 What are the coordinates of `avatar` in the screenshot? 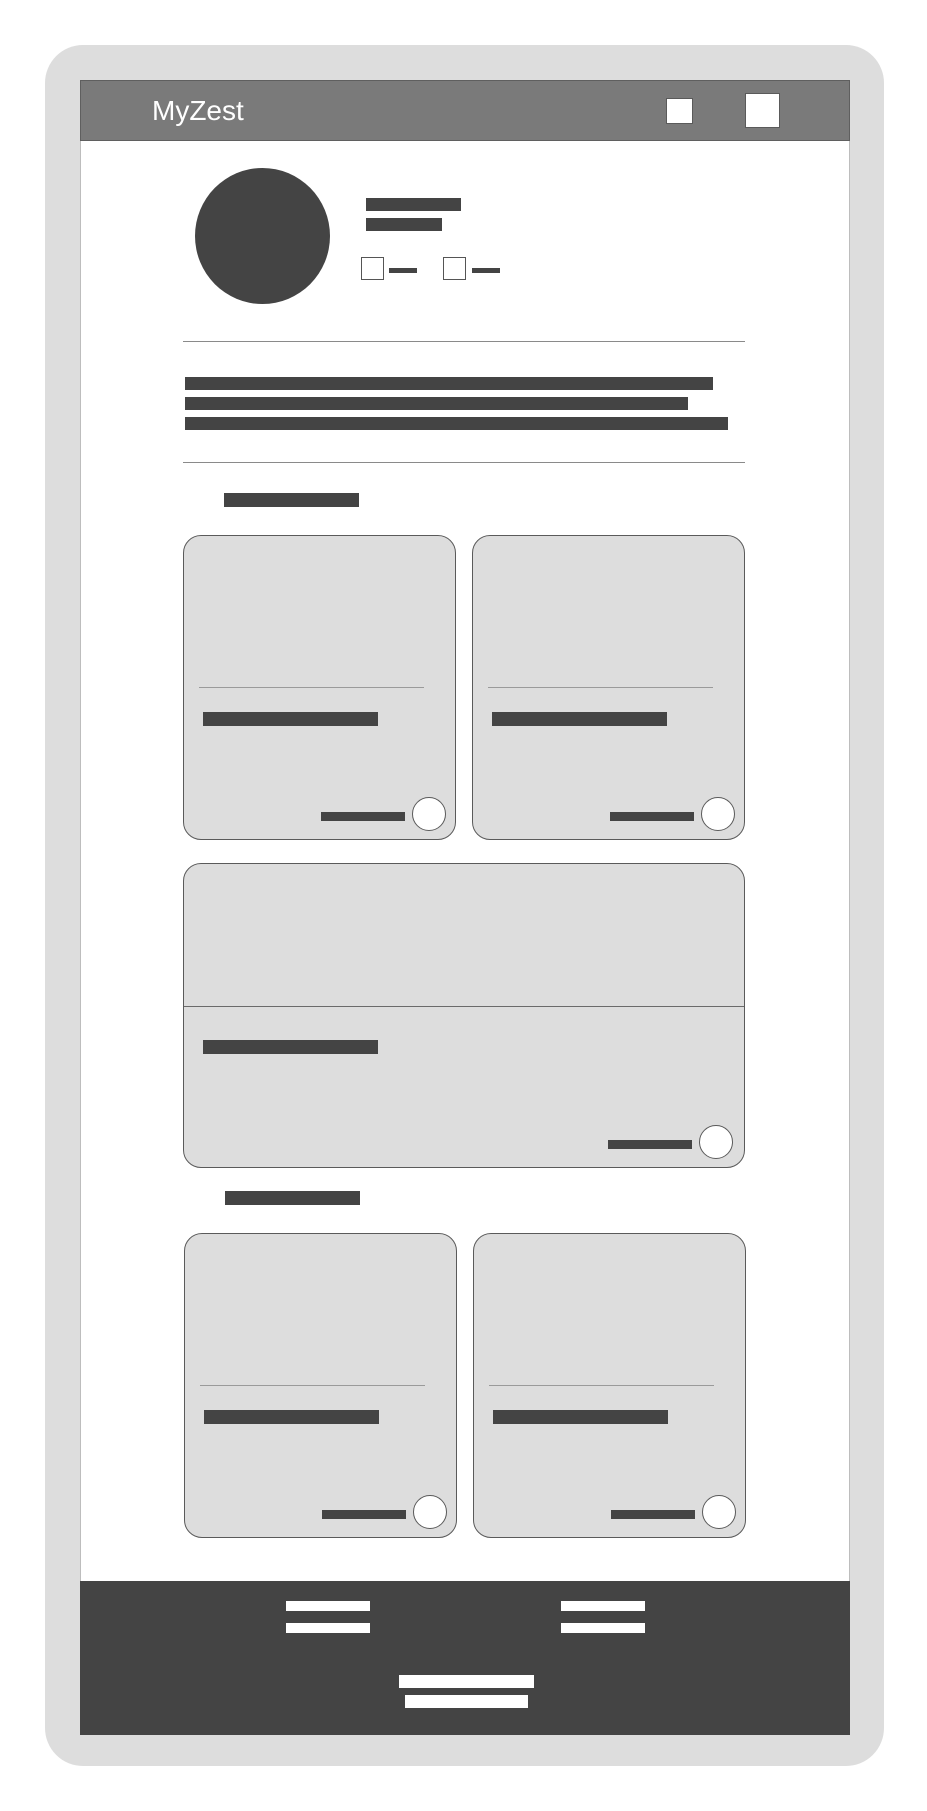 It's located at (262, 236).